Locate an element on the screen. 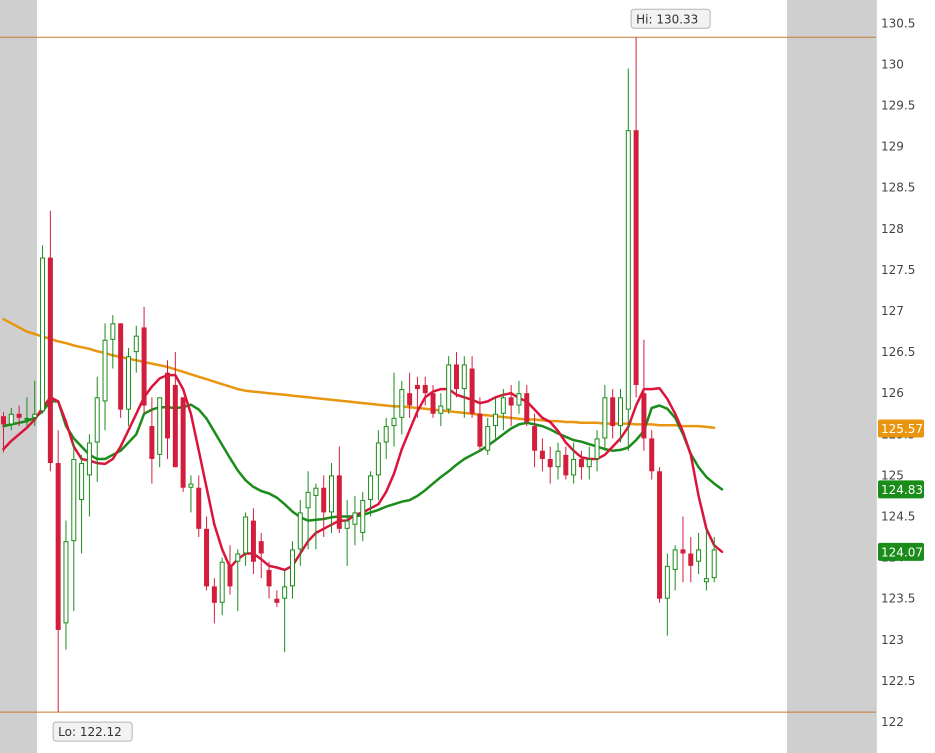 The width and height of the screenshot is (935, 753). price-badge: 125.57 is located at coordinates (901, 428).